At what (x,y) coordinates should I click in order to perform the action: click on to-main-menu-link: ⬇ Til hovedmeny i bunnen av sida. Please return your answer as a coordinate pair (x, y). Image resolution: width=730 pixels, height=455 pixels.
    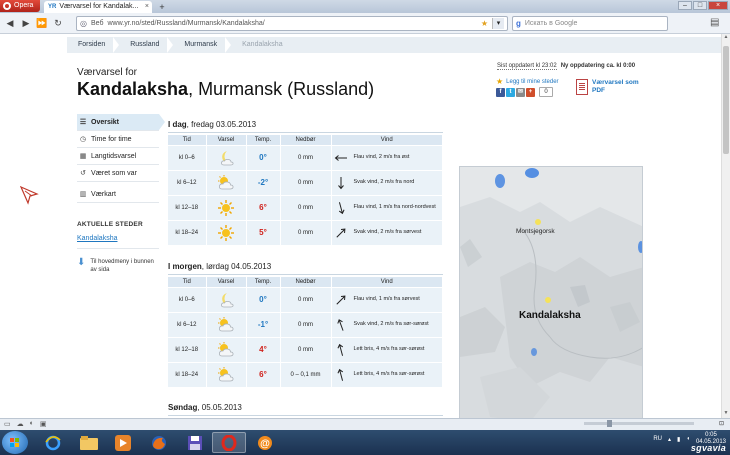
    Looking at the image, I should click on (118, 266).